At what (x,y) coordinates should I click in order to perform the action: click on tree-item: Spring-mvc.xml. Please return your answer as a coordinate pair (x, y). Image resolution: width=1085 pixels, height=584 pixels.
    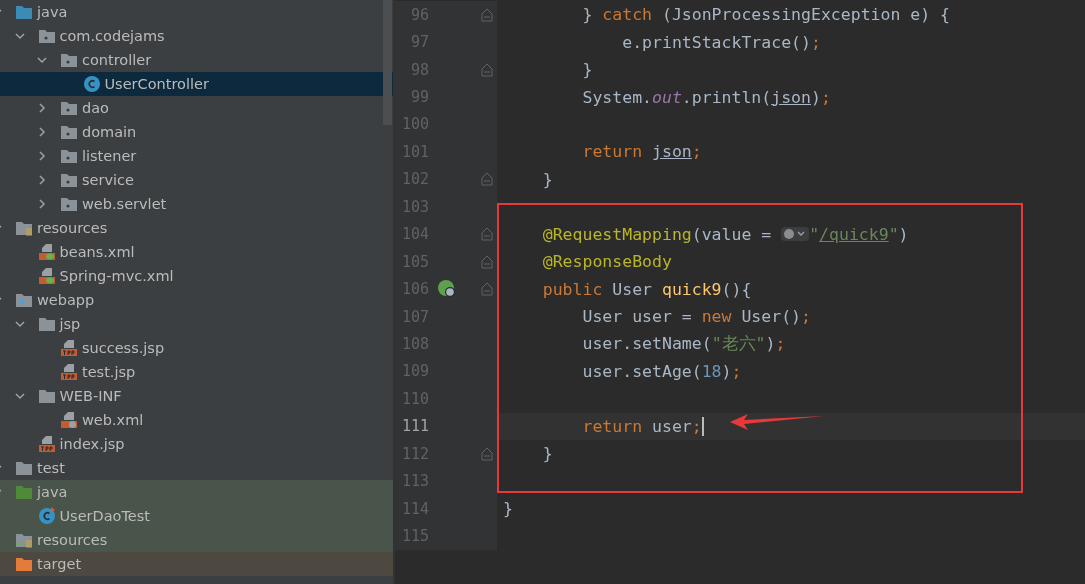
    Looking at the image, I should click on (196, 276).